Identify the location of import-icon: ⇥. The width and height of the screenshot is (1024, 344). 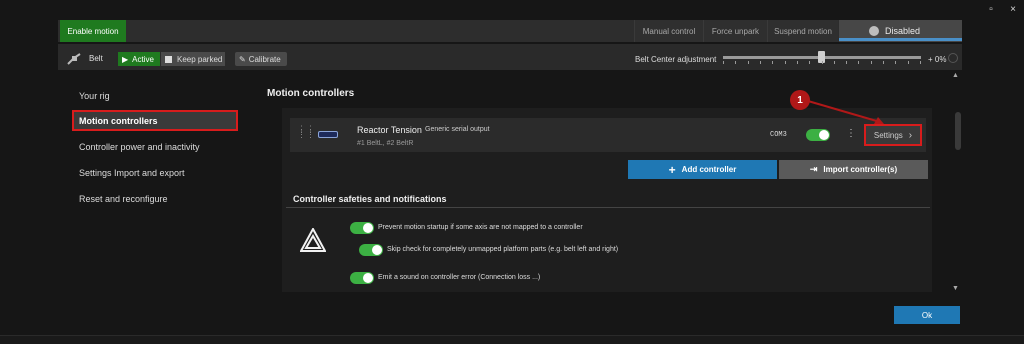
(813, 169).